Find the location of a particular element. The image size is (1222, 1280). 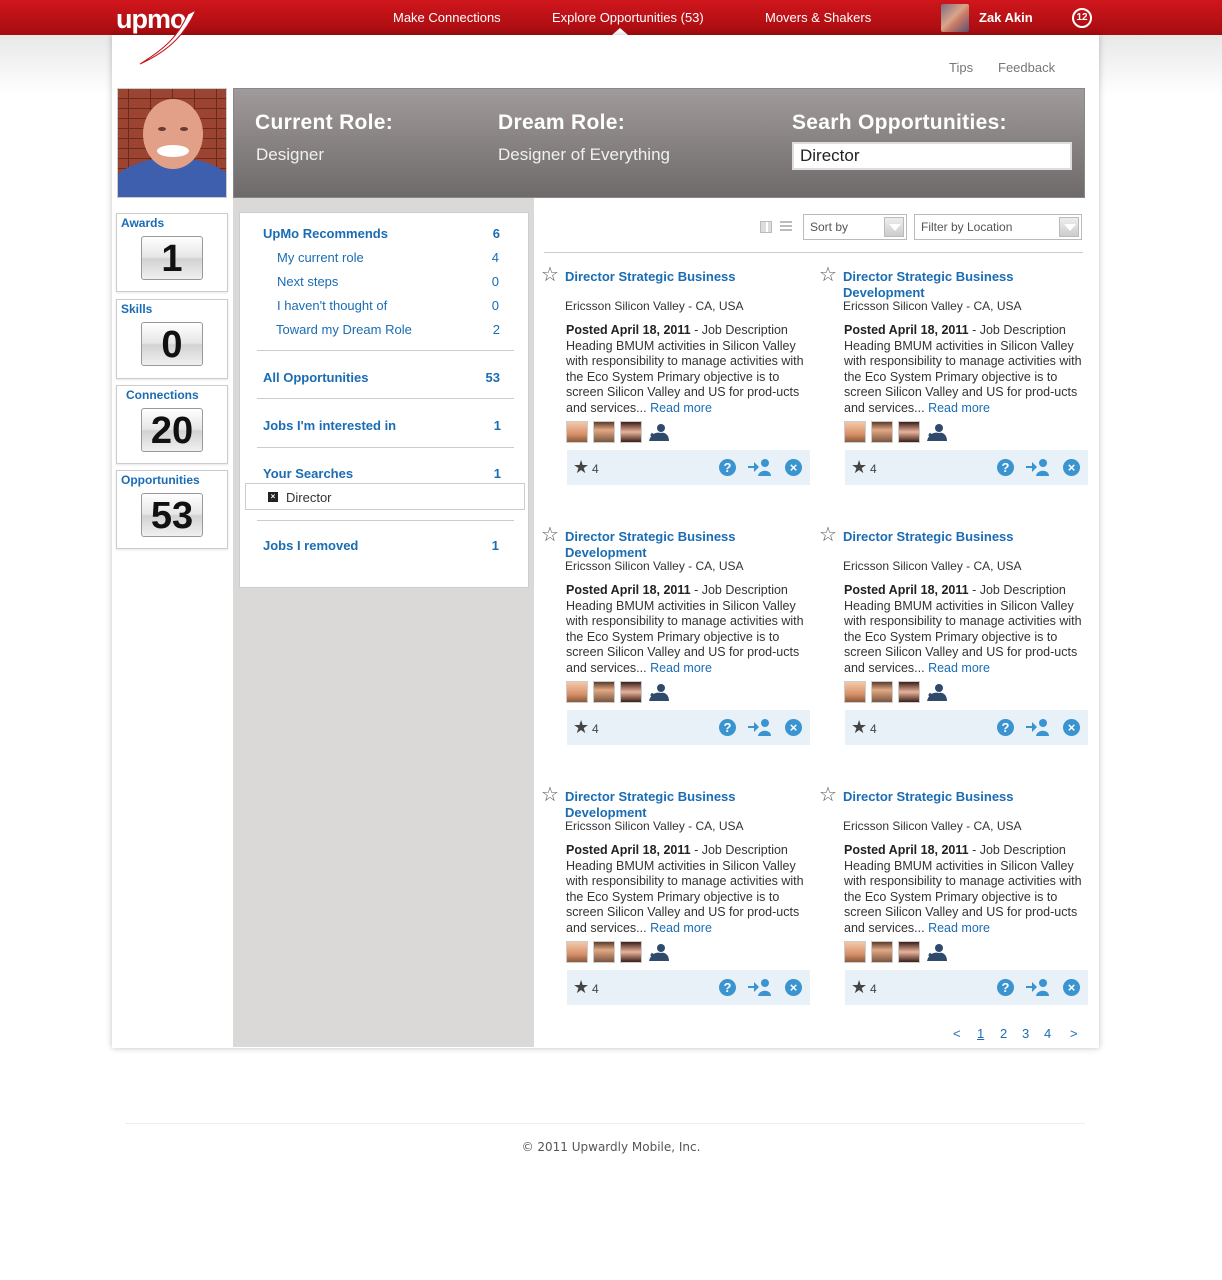

search-opportunities-input: Director is located at coordinates (932, 156).